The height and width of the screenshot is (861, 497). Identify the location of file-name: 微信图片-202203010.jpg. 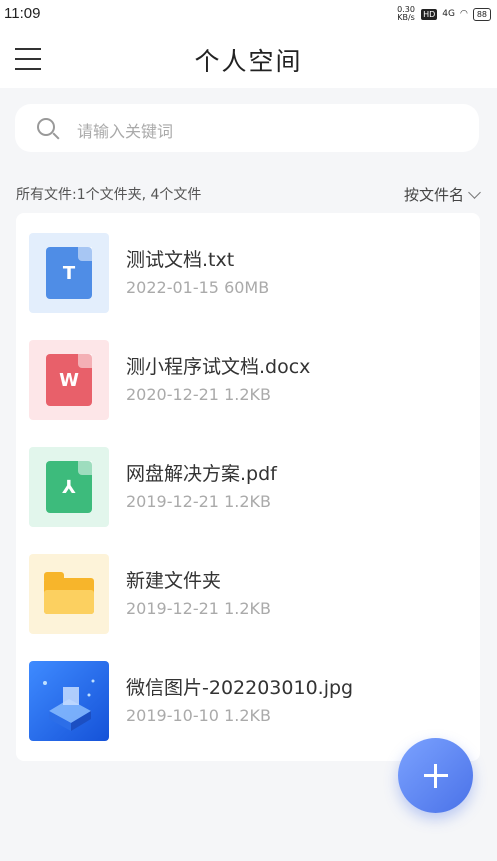
(240, 688).